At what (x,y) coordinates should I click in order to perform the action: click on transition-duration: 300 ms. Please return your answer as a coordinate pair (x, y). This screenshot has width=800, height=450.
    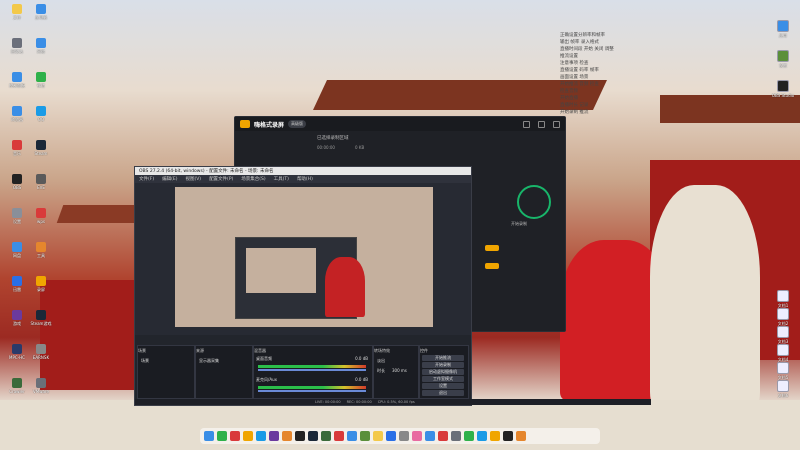
    Looking at the image, I should click on (399, 370).